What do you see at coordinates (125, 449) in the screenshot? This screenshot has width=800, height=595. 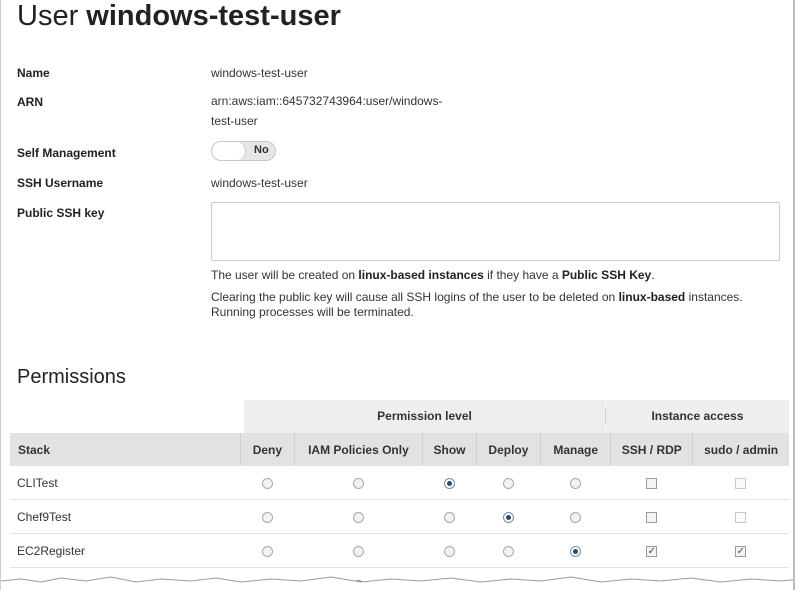 I see `col-stack: Stack` at bounding box center [125, 449].